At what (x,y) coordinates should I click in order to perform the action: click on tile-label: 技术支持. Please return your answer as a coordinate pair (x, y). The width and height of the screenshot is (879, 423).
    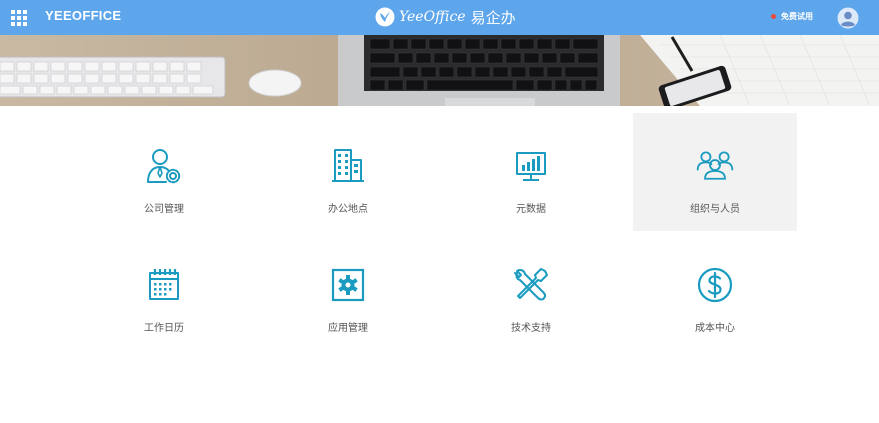
    Looking at the image, I should click on (531, 328).